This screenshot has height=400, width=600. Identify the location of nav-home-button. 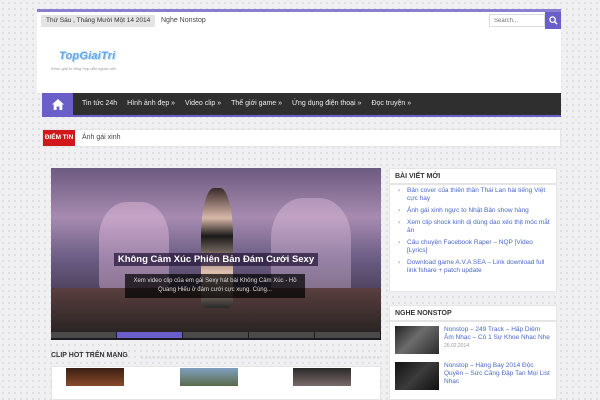
(57, 104).